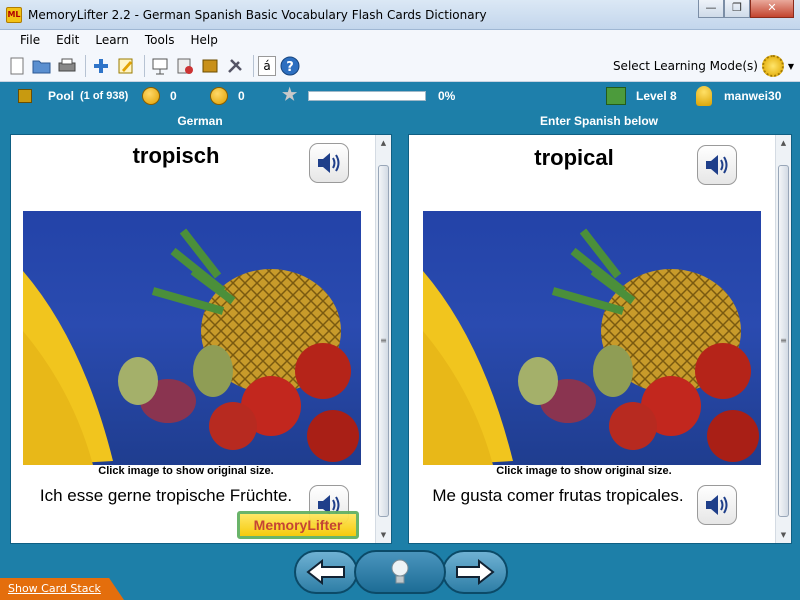 The width and height of the screenshot is (800, 600). What do you see at coordinates (203, 40) in the screenshot?
I see `menu-help: Help` at bounding box center [203, 40].